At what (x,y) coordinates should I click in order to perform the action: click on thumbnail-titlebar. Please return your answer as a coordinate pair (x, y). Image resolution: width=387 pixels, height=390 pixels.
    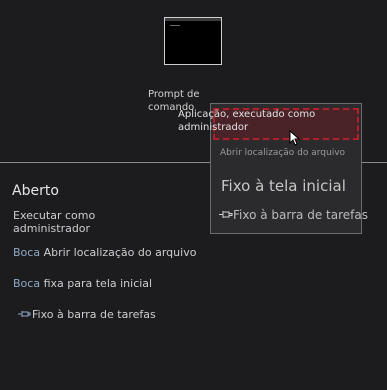
    Looking at the image, I should click on (193, 19).